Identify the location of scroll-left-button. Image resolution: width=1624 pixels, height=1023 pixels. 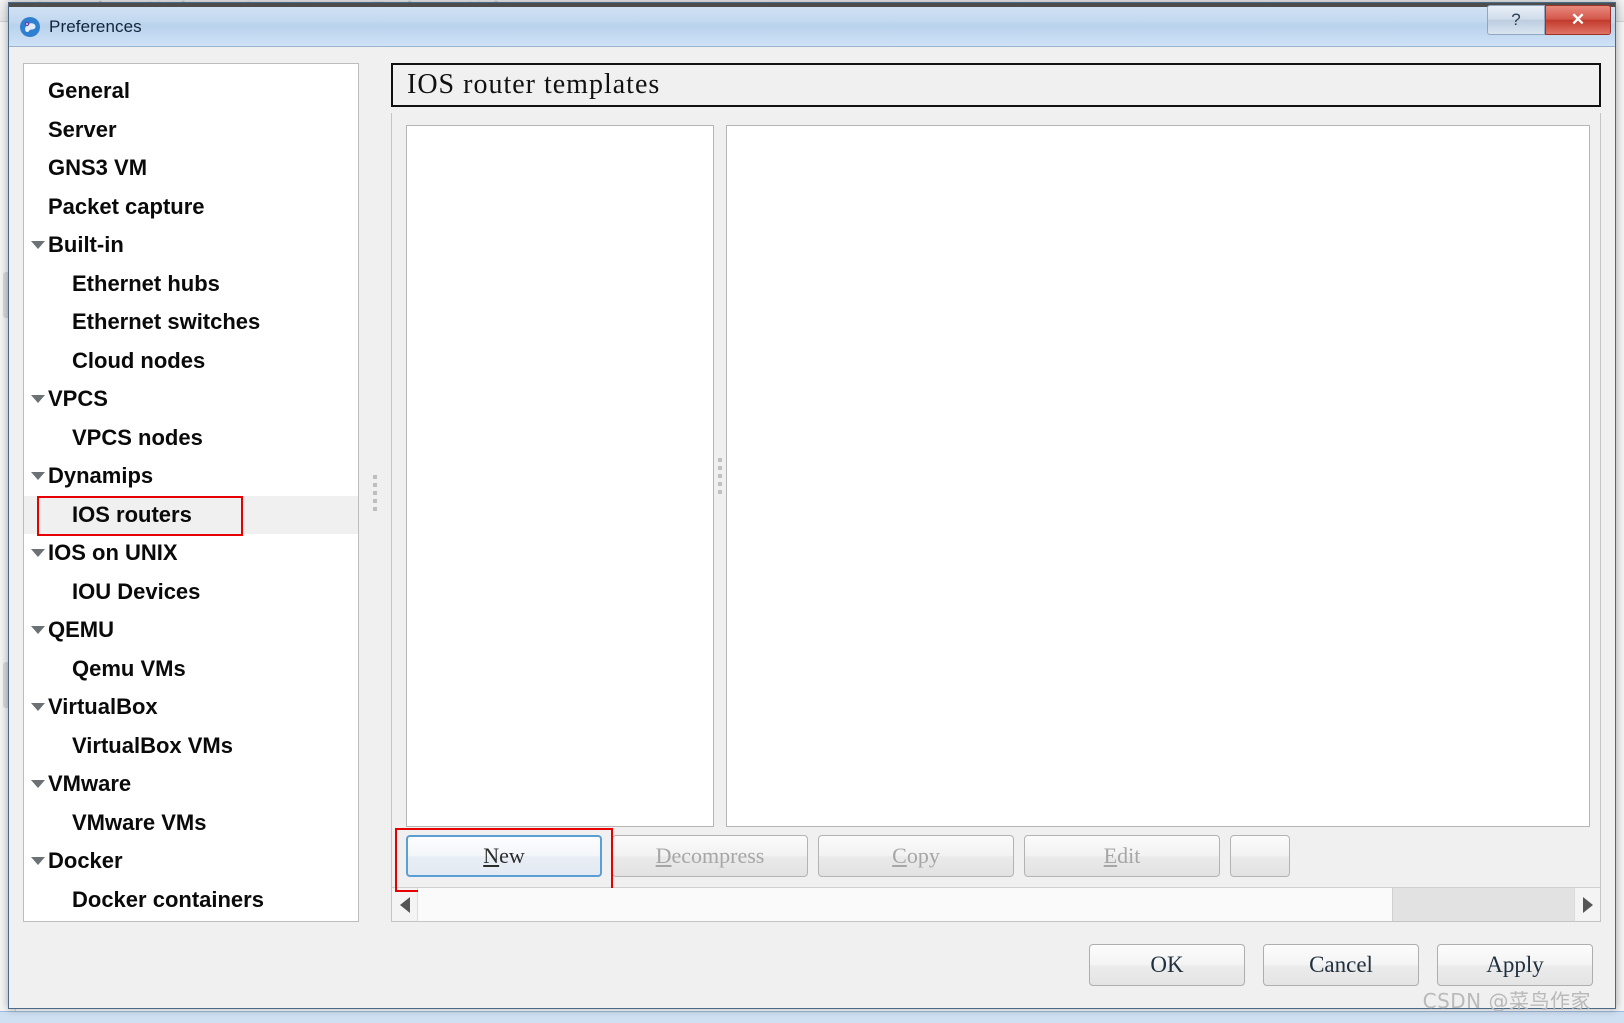
(405, 904).